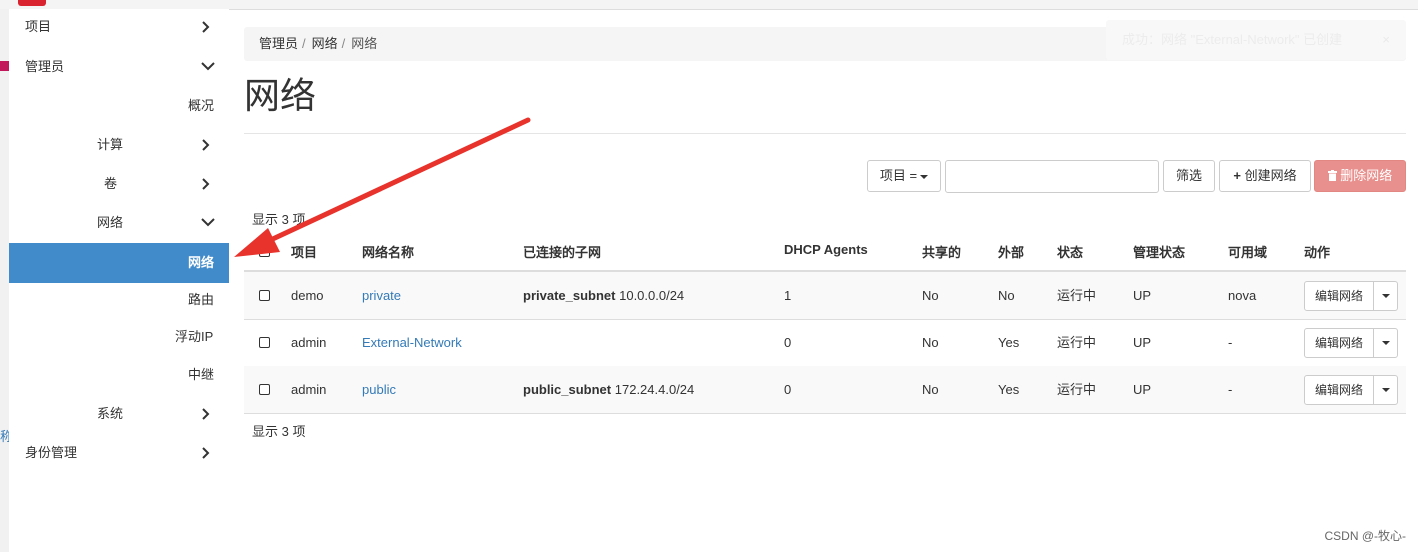 The height and width of the screenshot is (552, 1418). I want to click on filter-button-label: 筛选, so click(1188, 175).